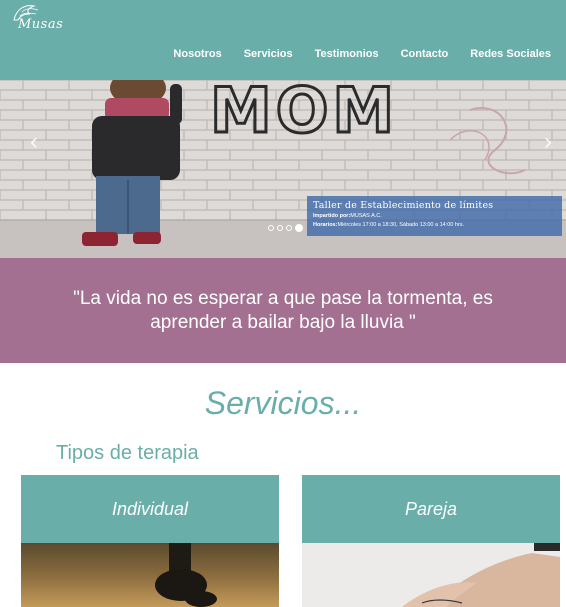 The height and width of the screenshot is (607, 566). What do you see at coordinates (34, 142) in the screenshot?
I see `carousel-prev-icon: ‹` at bounding box center [34, 142].